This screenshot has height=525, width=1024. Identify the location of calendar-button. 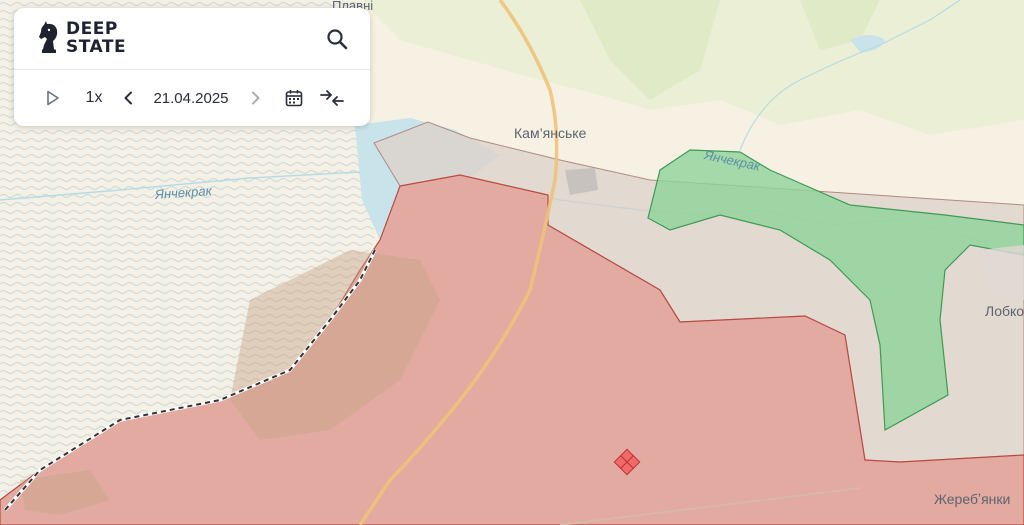
(294, 98).